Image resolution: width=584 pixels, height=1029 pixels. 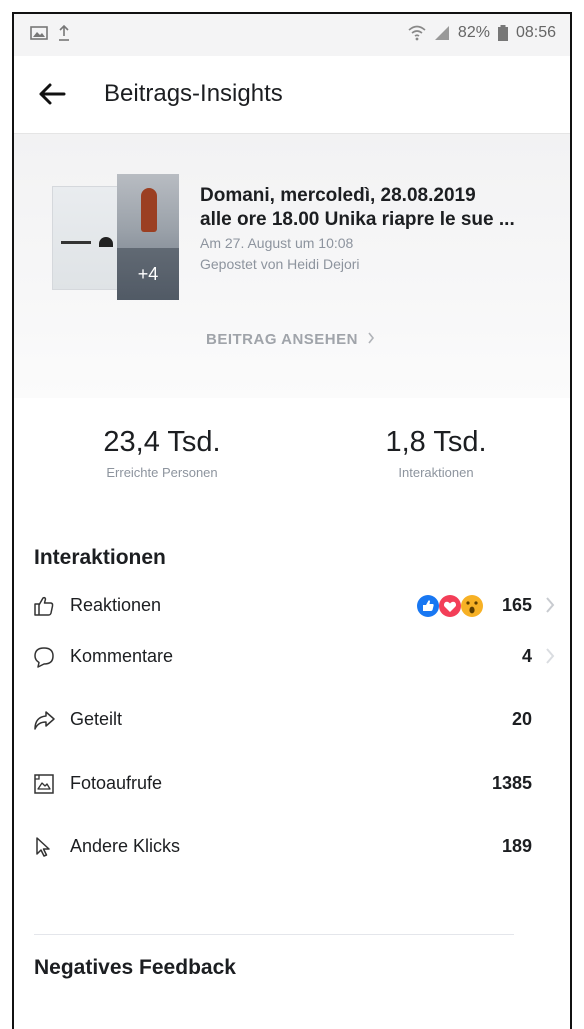 I want to click on comment-icon, so click(x=44, y=657).